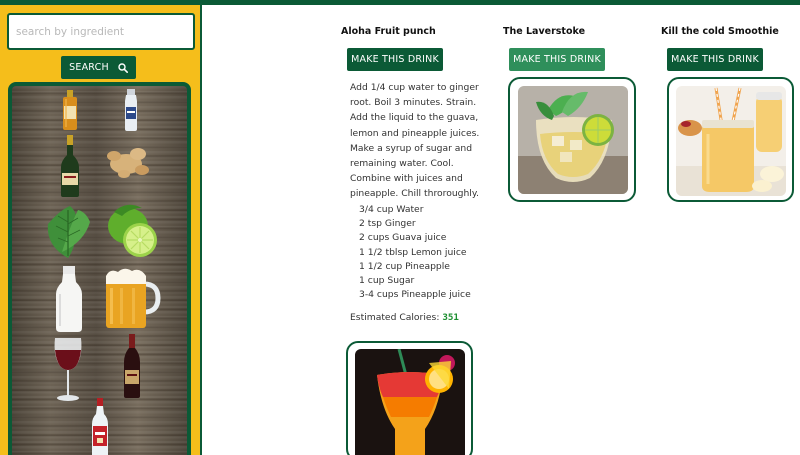 The image size is (800, 455). Describe the element at coordinates (128, 162) in the screenshot. I see `ginger-root-icon` at that location.